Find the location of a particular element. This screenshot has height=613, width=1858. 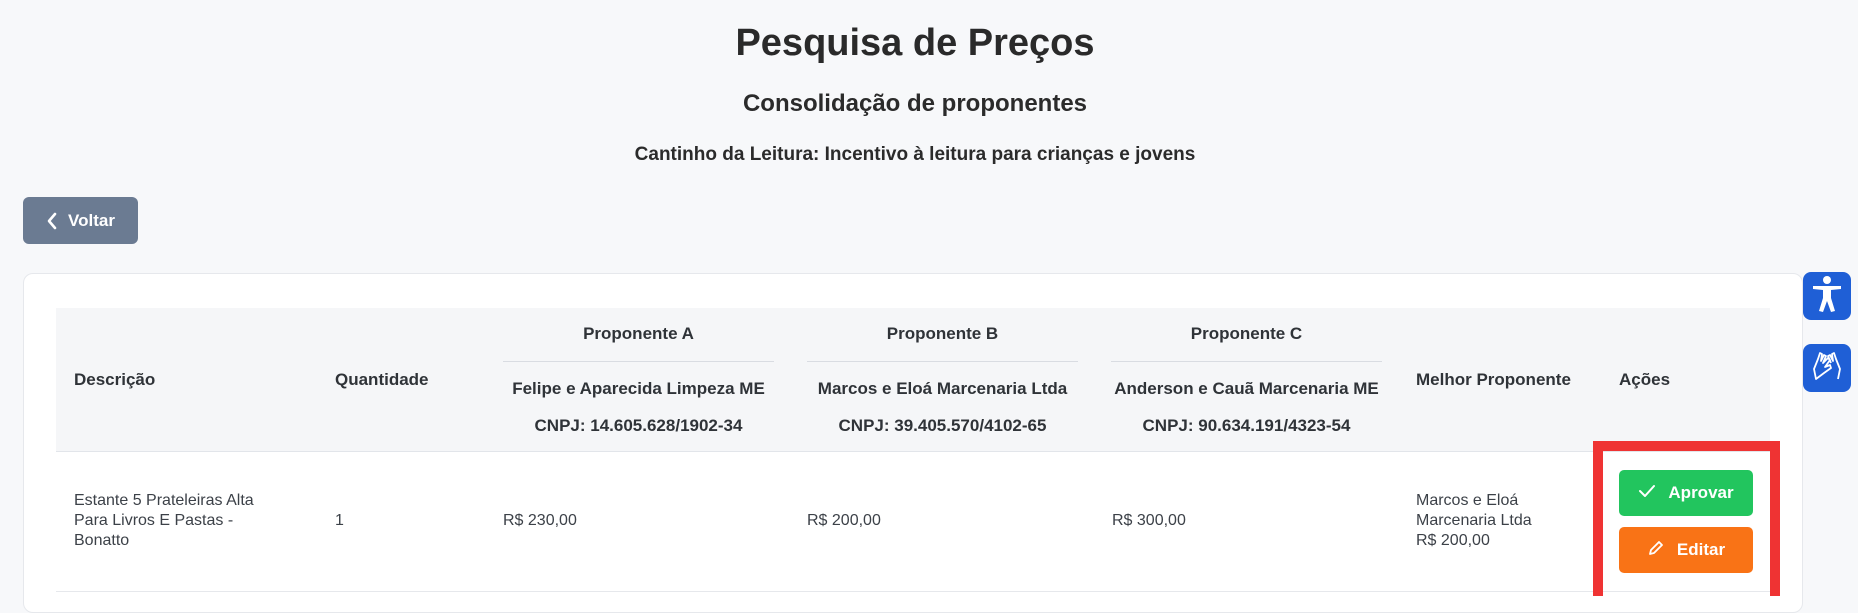

col-quantidade: Quantidade is located at coordinates (382, 379).